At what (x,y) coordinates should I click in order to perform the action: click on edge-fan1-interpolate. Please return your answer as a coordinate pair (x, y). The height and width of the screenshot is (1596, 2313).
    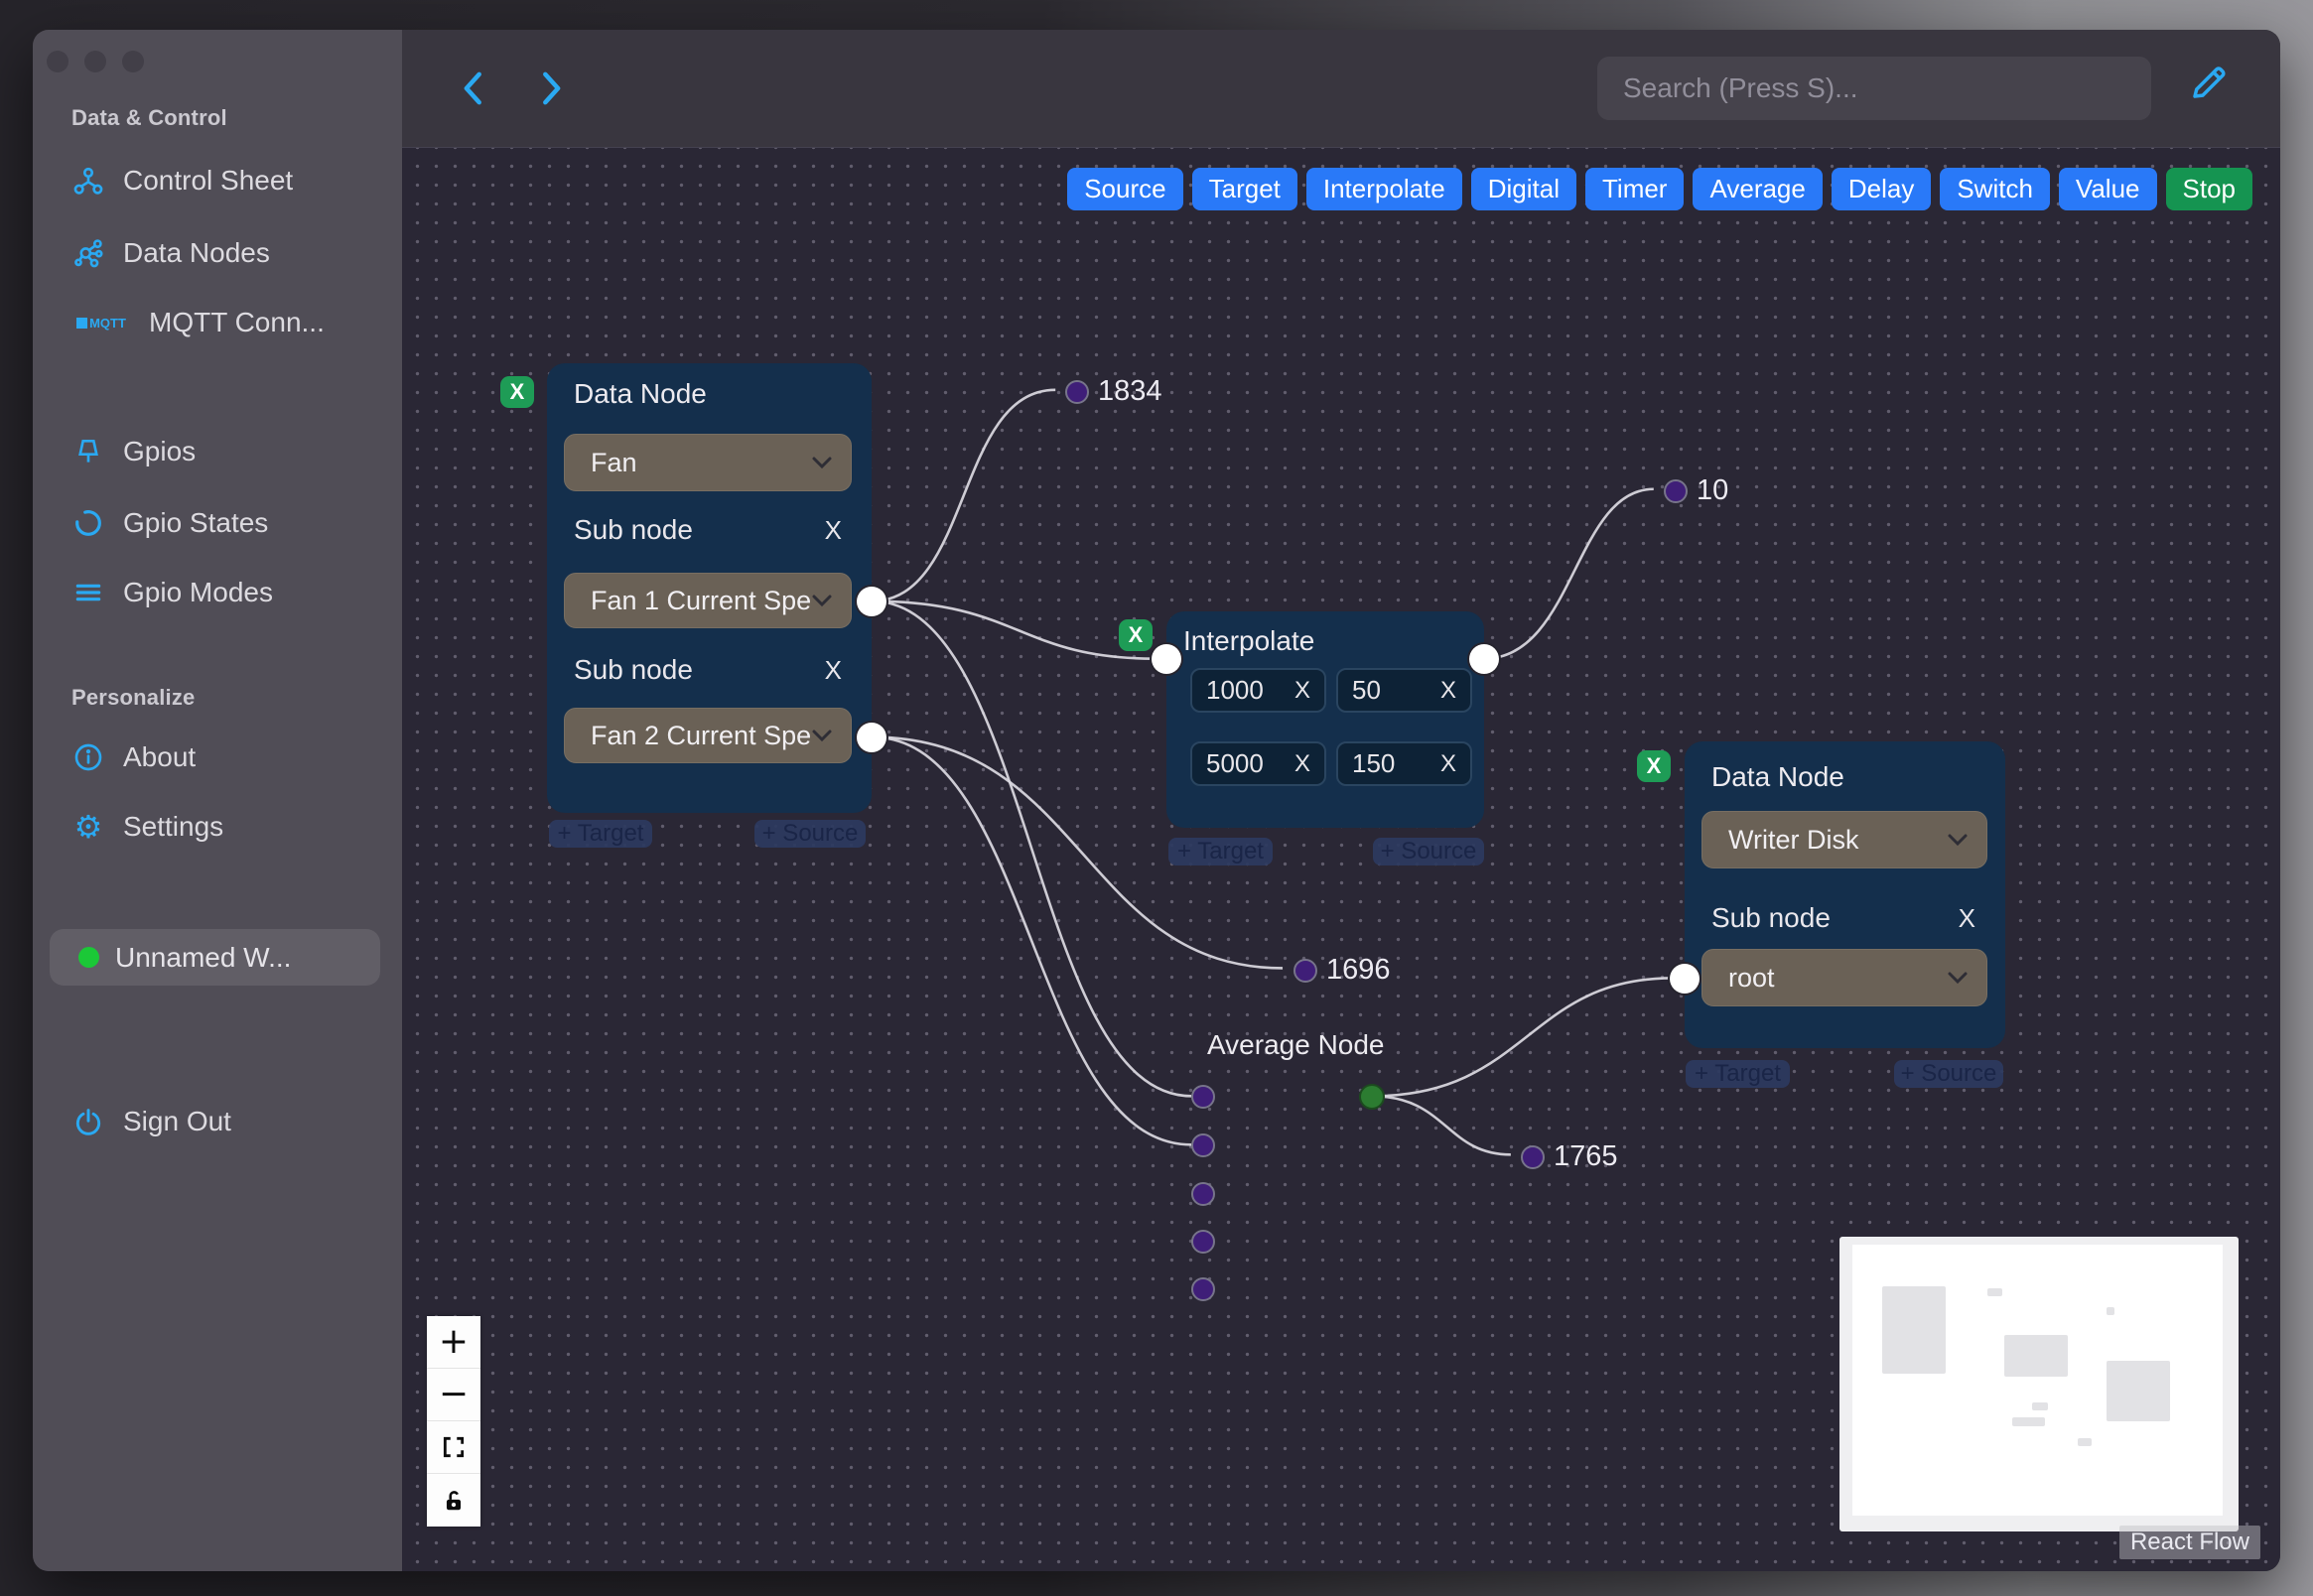
    Looking at the image, I should click on (1014, 629).